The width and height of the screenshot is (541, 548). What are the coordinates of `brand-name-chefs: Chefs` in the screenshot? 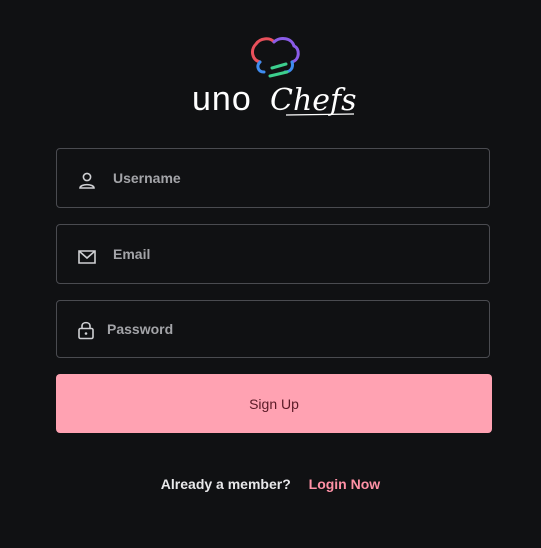 It's located at (313, 100).